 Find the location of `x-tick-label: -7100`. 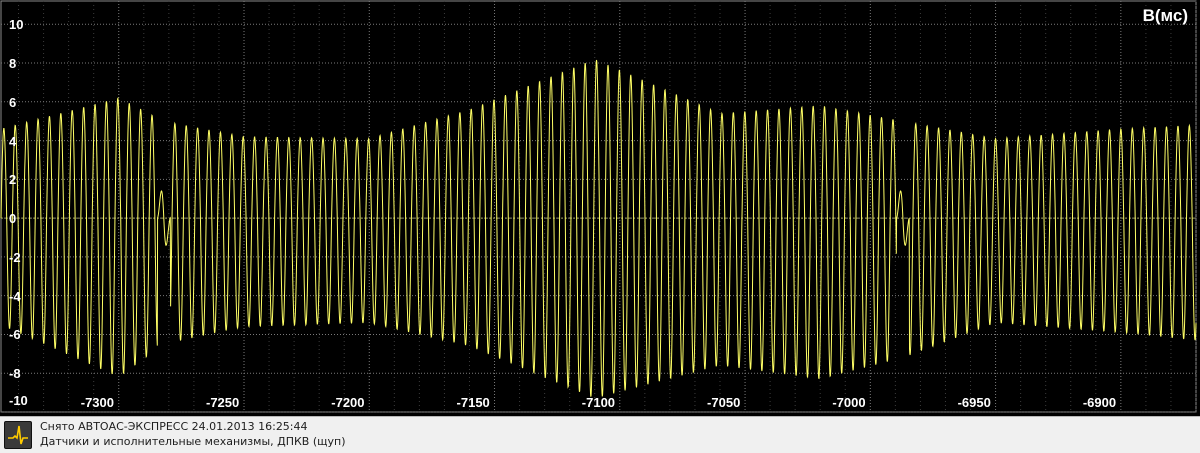

x-tick-label: -7100 is located at coordinates (598, 402).